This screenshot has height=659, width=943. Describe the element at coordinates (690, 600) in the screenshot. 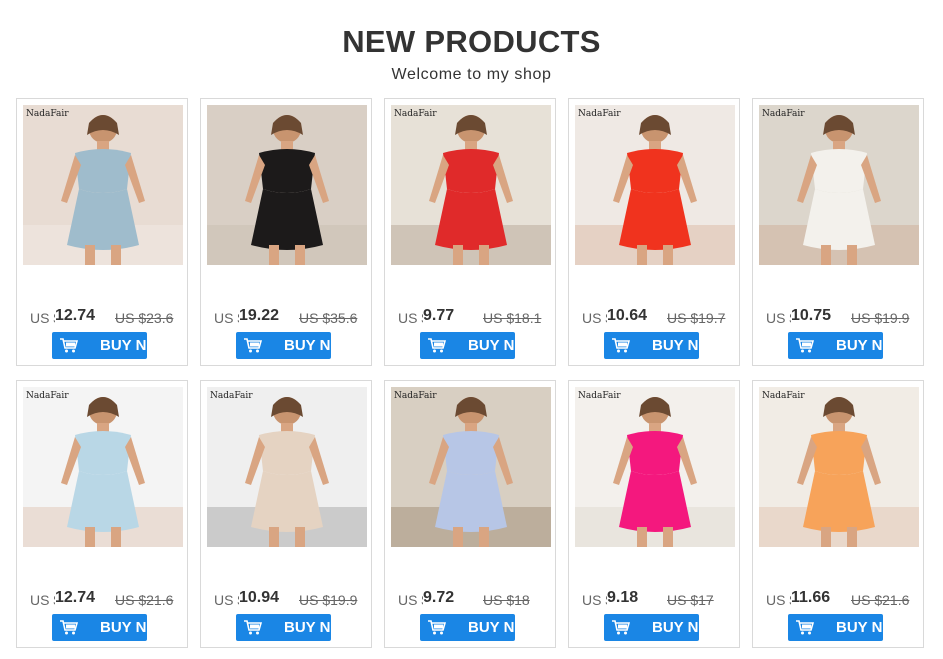

I see `original-price: US $17` at that location.